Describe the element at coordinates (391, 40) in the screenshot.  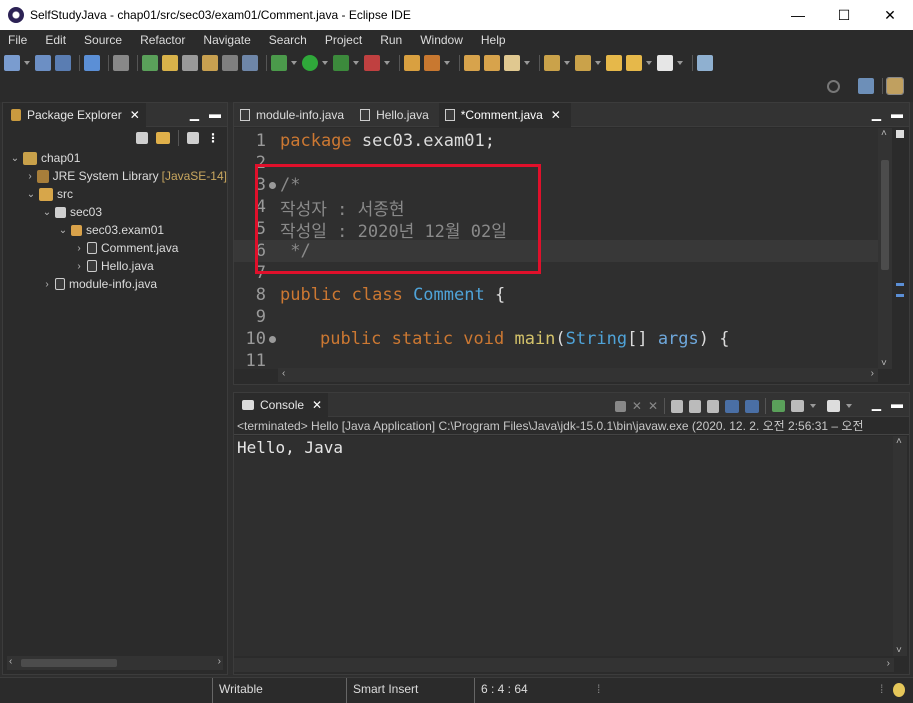
I see `menu-run: Run` at that location.